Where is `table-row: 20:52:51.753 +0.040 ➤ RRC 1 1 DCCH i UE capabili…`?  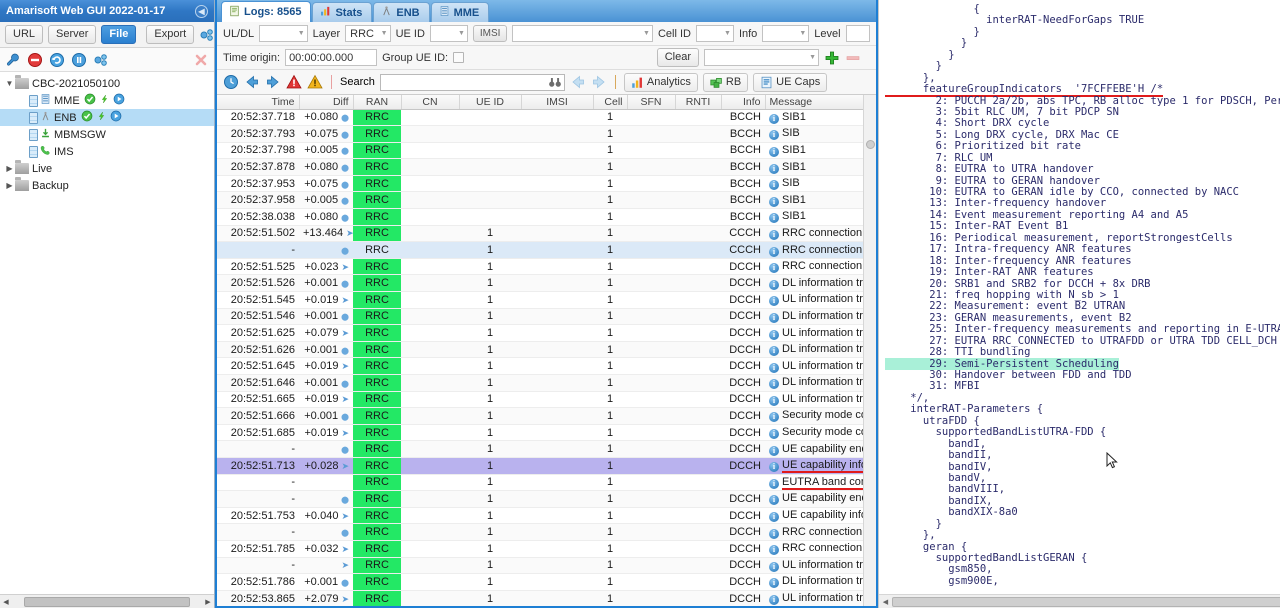 table-row: 20:52:51.753 +0.040 ➤ RRC 1 1 DCCH i UE capabili… is located at coordinates (546, 516).